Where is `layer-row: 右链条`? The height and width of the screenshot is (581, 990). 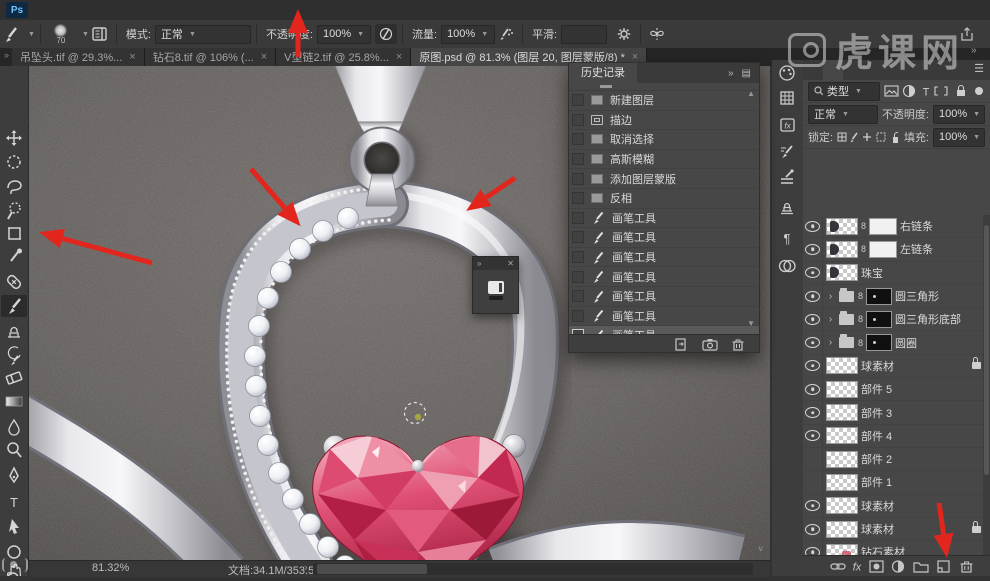 layer-row: 右链条 is located at coordinates (896, 227).